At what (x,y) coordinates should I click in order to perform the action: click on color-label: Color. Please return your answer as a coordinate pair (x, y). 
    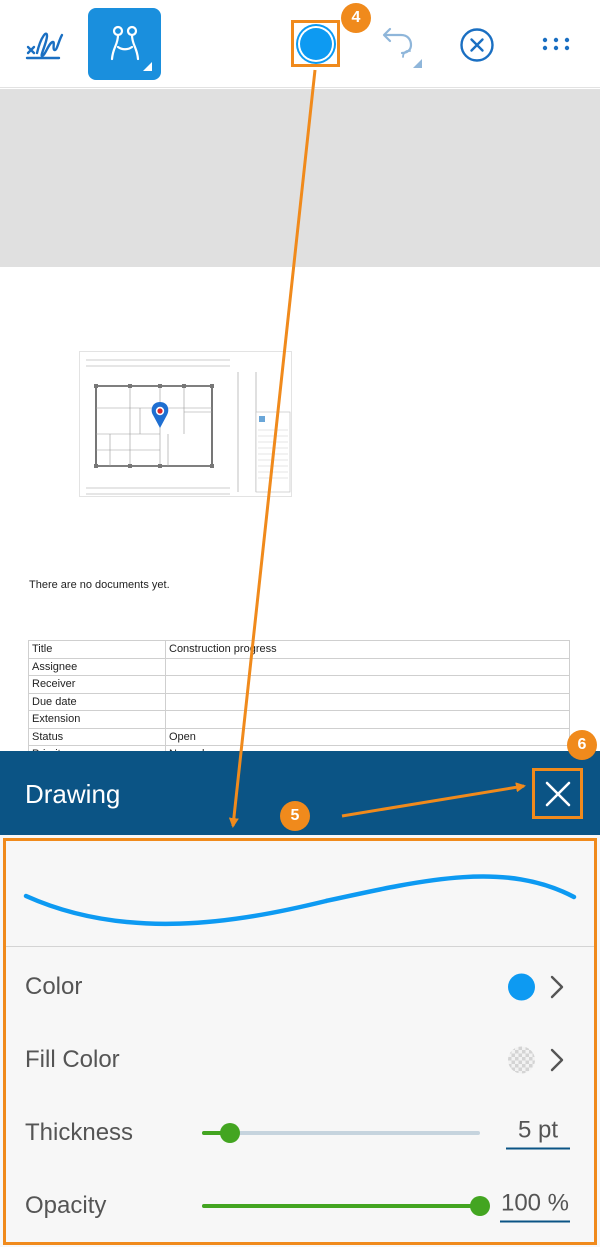
    Looking at the image, I should click on (54, 986).